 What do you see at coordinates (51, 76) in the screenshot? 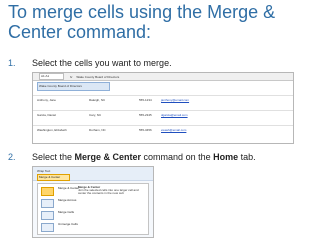
I see `name-box: A1:A1` at bounding box center [51, 76].